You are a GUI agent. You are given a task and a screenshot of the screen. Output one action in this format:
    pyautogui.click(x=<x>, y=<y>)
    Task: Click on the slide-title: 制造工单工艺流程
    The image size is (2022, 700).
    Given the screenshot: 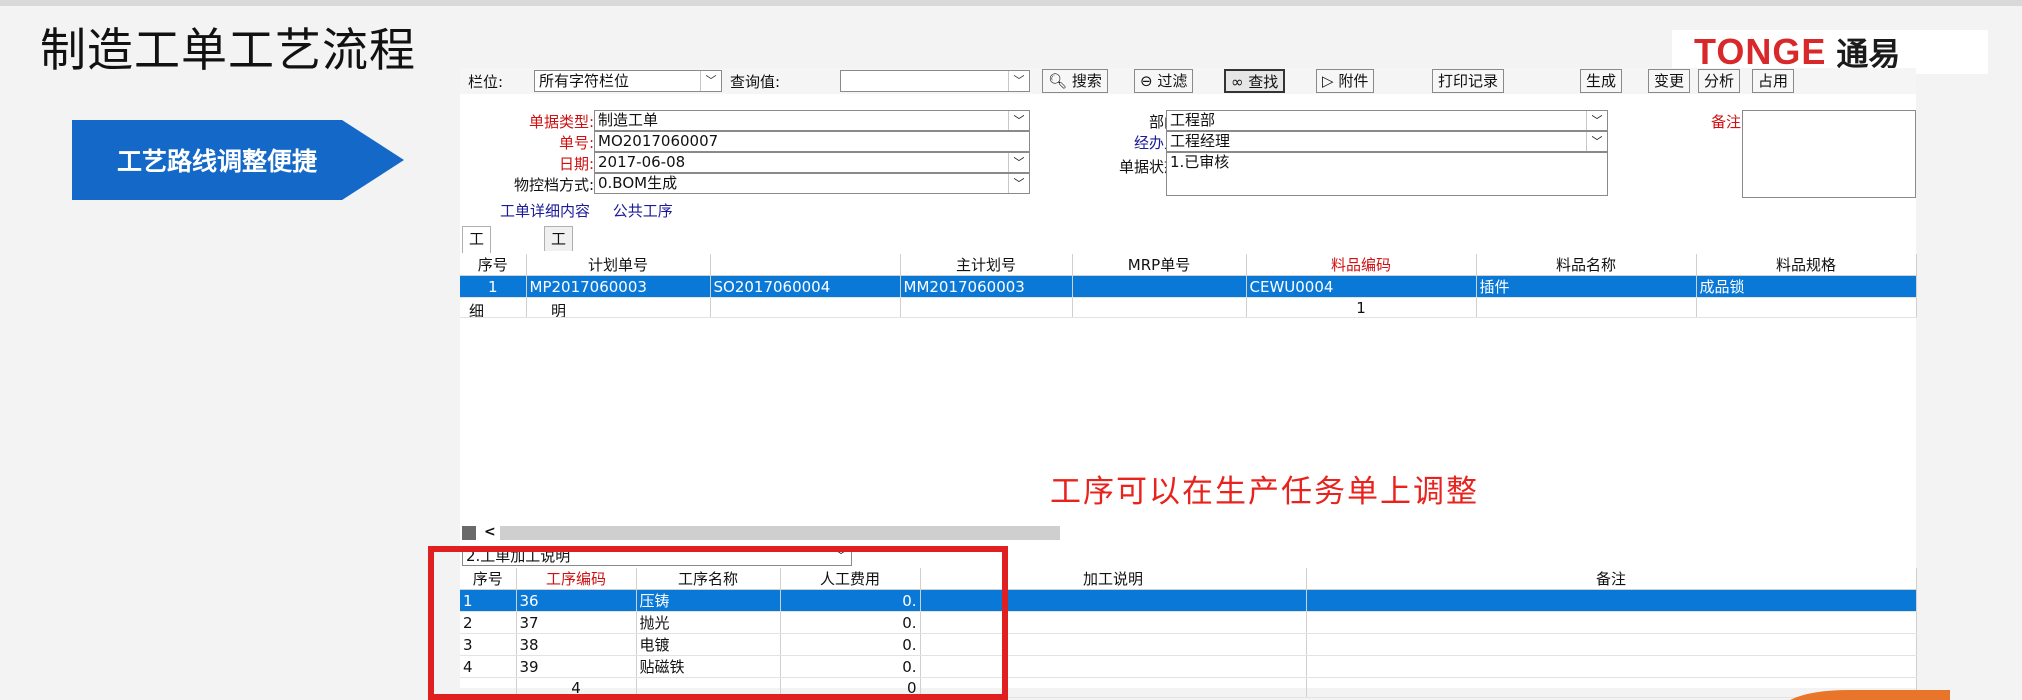 What is the action you would take?
    pyautogui.click(x=228, y=50)
    